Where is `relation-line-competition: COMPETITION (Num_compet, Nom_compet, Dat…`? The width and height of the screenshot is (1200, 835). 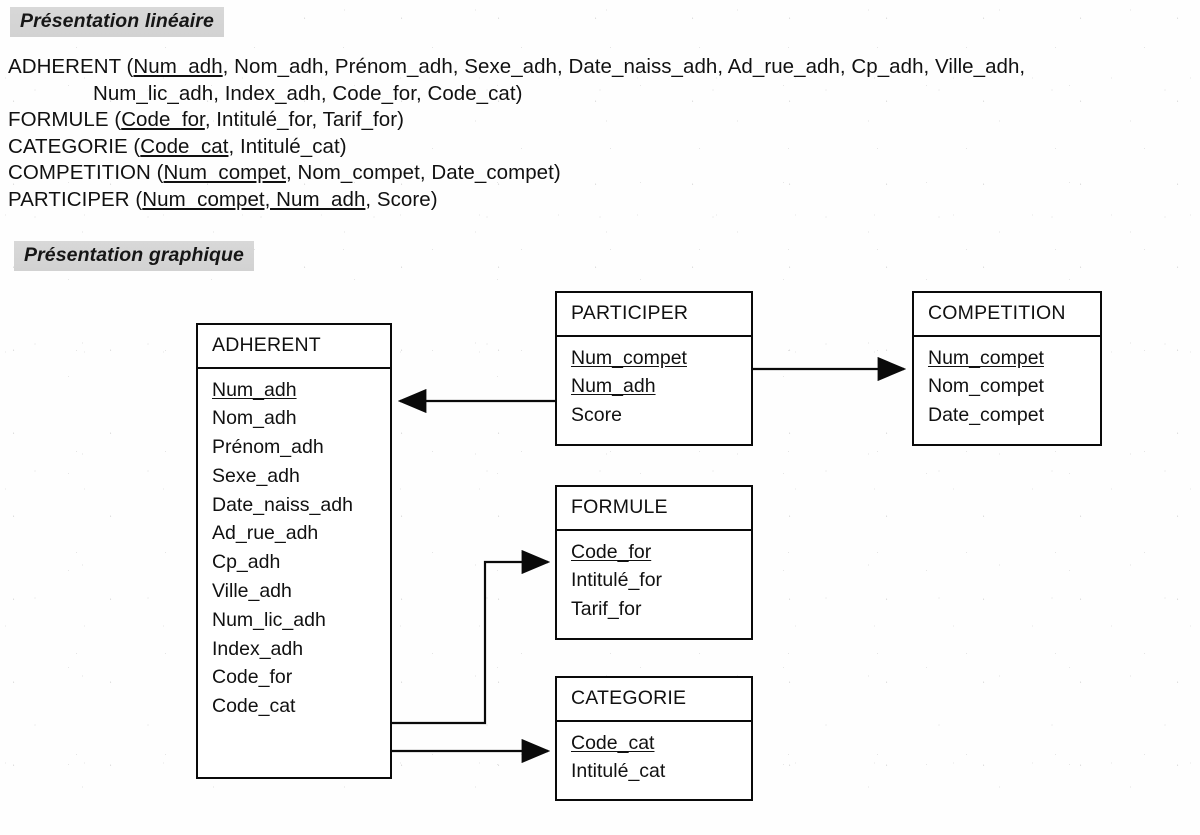 relation-line-competition: COMPETITION (Num_compet, Nom_compet, Dat… is located at coordinates (516, 173).